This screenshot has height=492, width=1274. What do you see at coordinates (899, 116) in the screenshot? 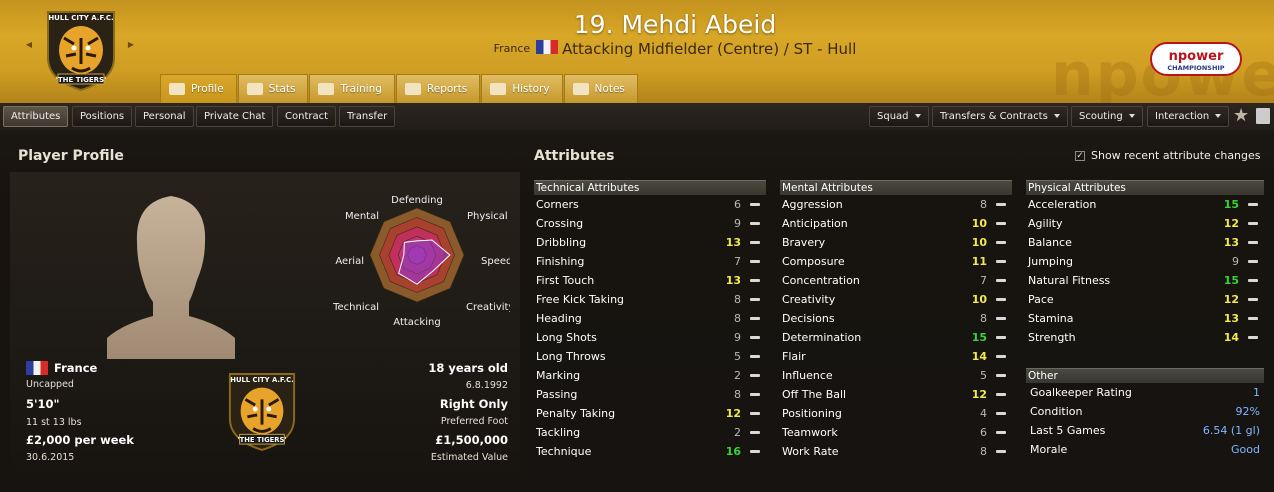
I see `squad-dropdown: Squad` at bounding box center [899, 116].